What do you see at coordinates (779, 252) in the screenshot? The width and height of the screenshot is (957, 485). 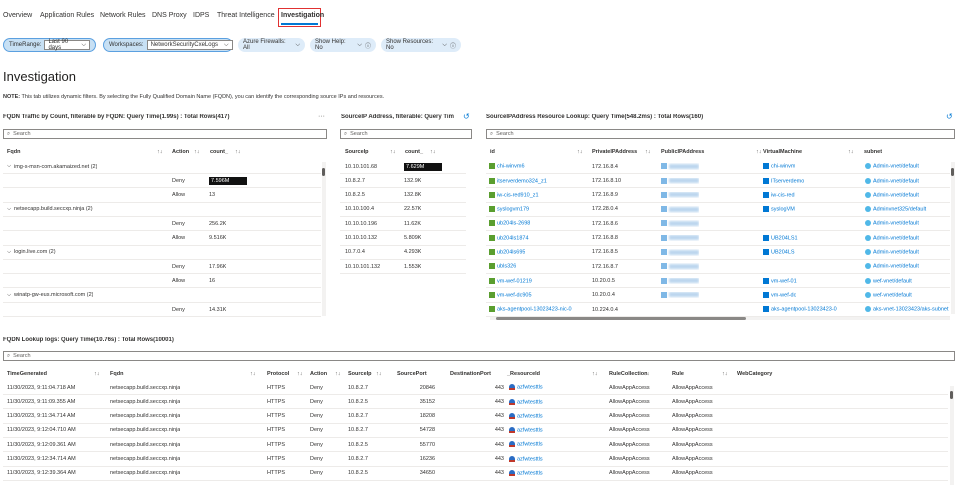 I see `vm-cell: UB204LS` at bounding box center [779, 252].